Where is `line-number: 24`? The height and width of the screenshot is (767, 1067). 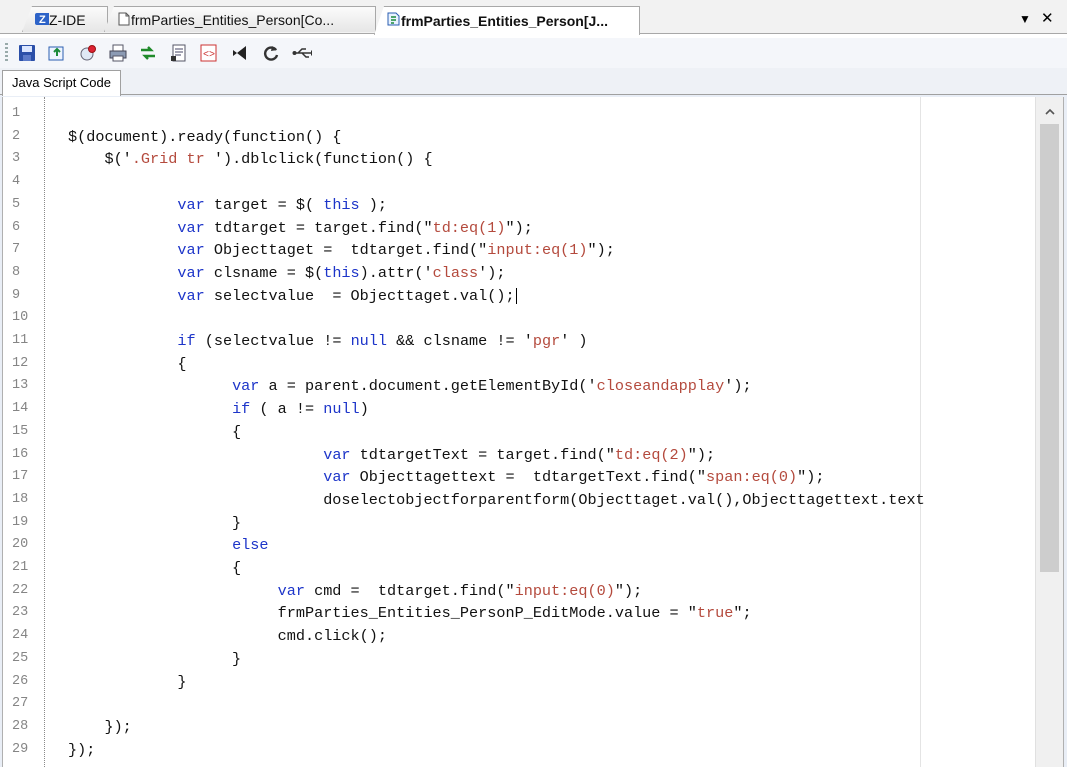 line-number: 24 is located at coordinates (20, 636).